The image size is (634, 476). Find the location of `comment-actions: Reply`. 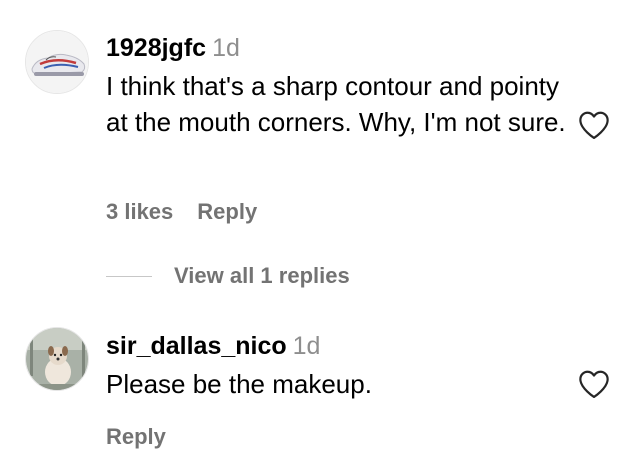

comment-actions: Reply is located at coordinates (136, 437).